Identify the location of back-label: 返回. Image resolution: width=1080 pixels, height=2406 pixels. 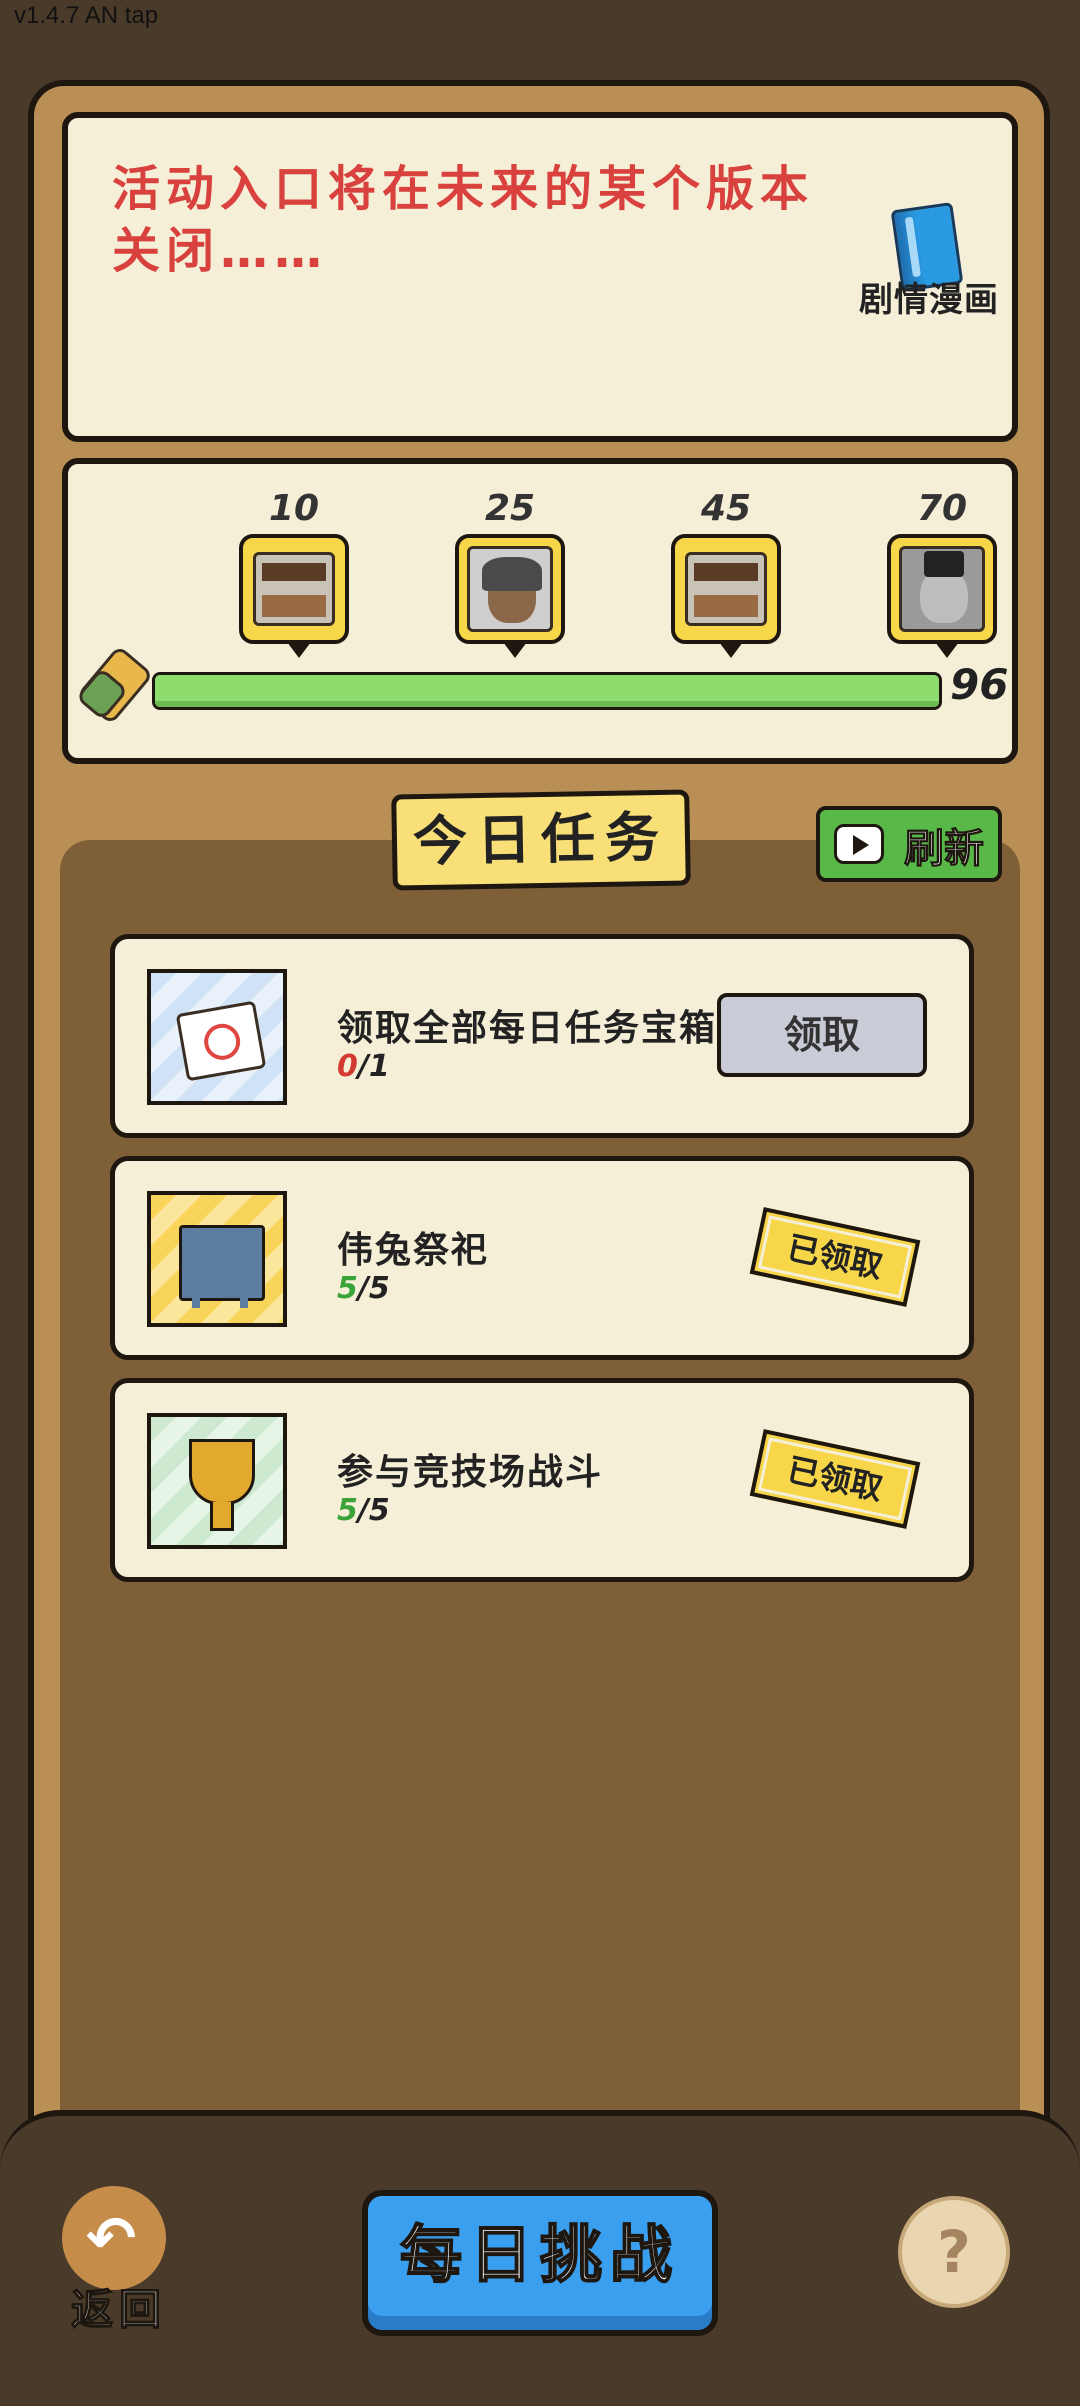
(118, 2309).